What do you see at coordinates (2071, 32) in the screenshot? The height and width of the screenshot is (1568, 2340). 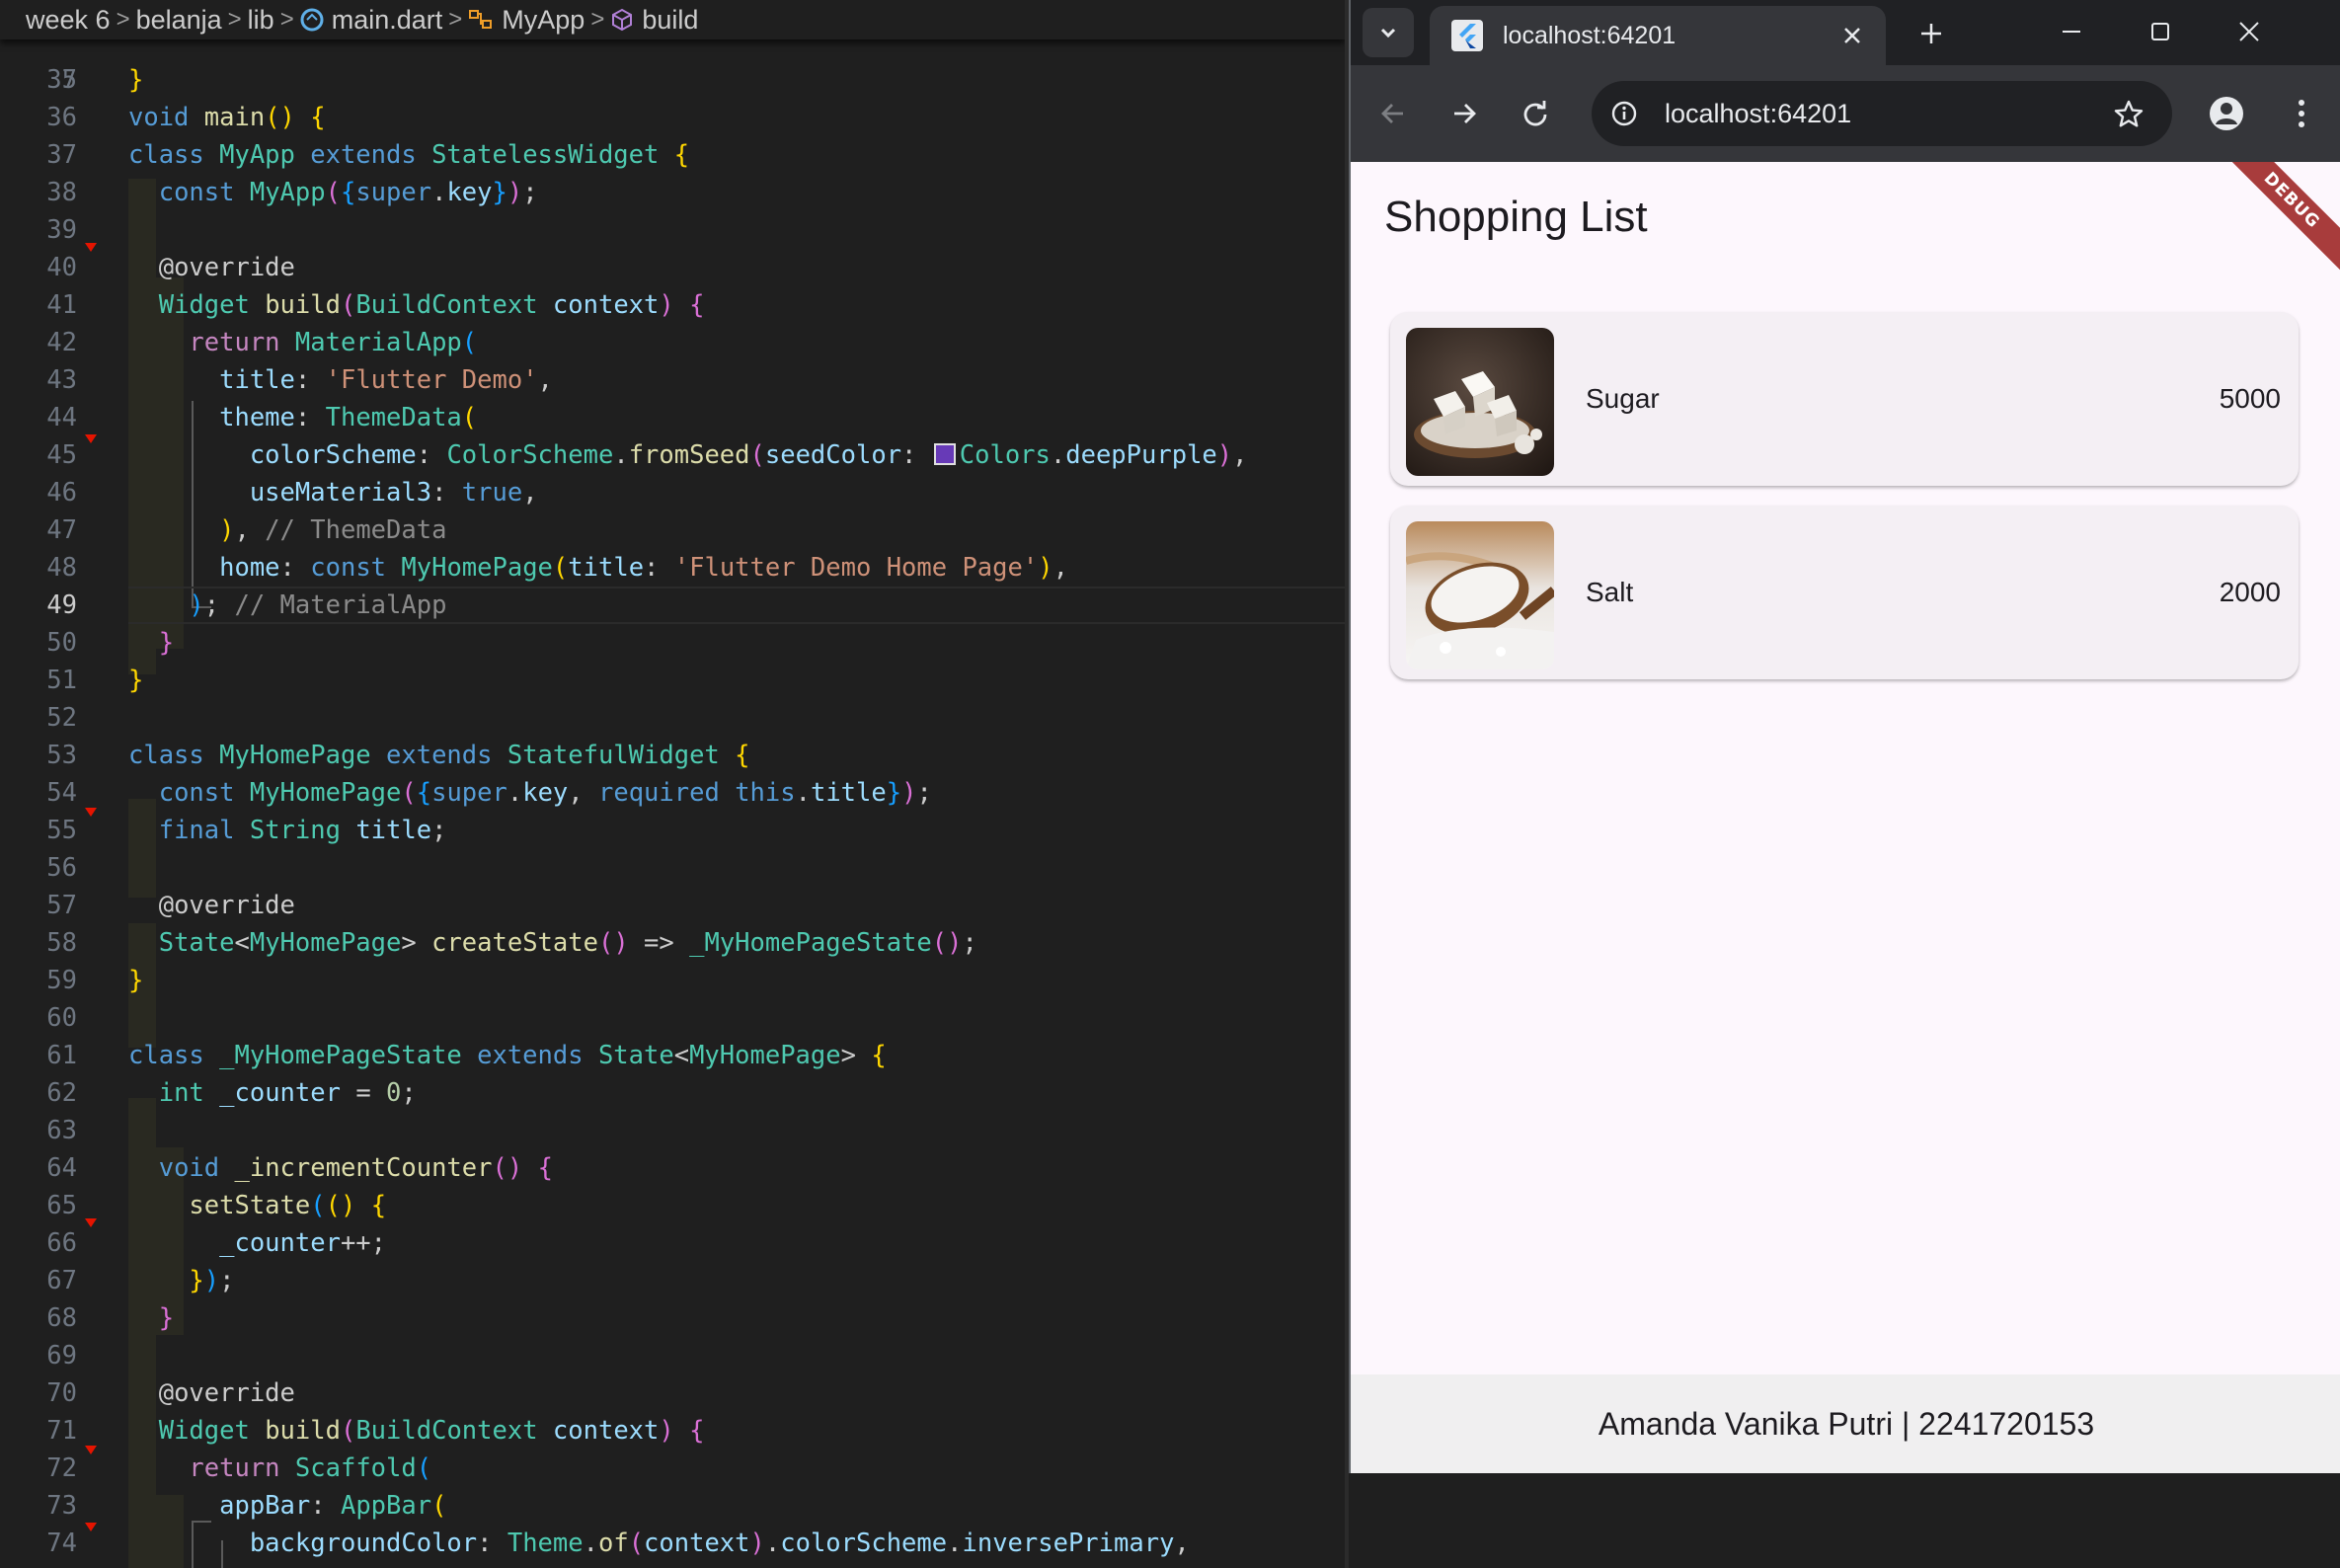 I see `minimize-button` at bounding box center [2071, 32].